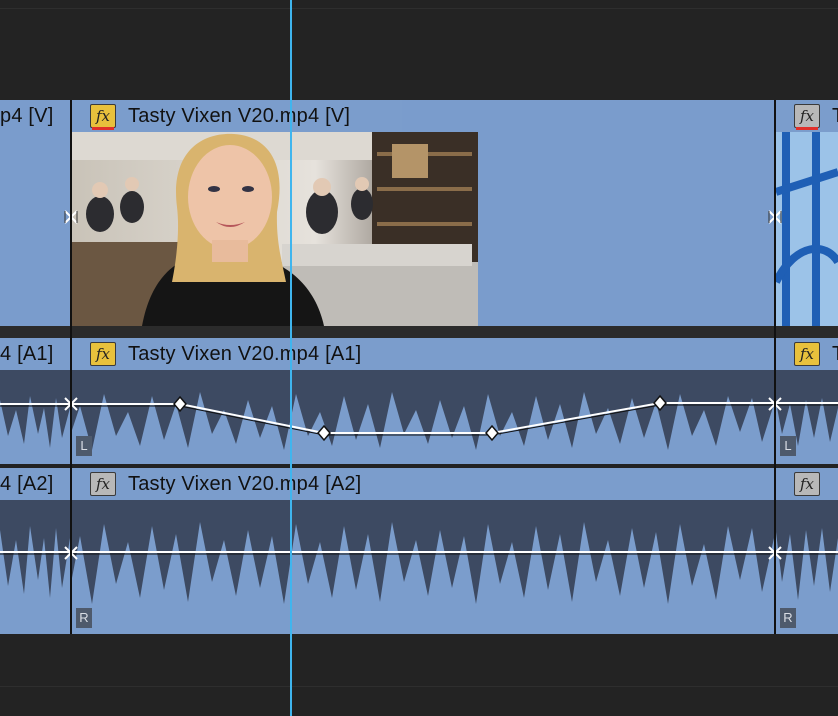  What do you see at coordinates (27, 116) in the screenshot?
I see `clip-label: p4 [V]` at bounding box center [27, 116].